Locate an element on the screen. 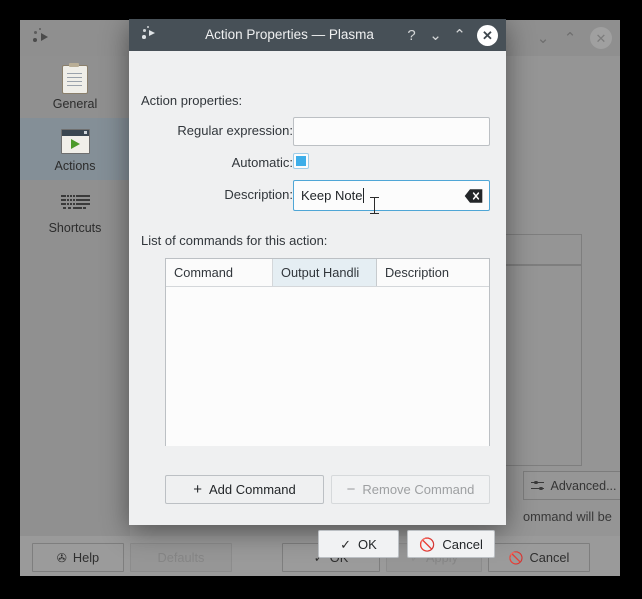  dialog-cancel-button: 🚫 Cancel is located at coordinates (451, 544).